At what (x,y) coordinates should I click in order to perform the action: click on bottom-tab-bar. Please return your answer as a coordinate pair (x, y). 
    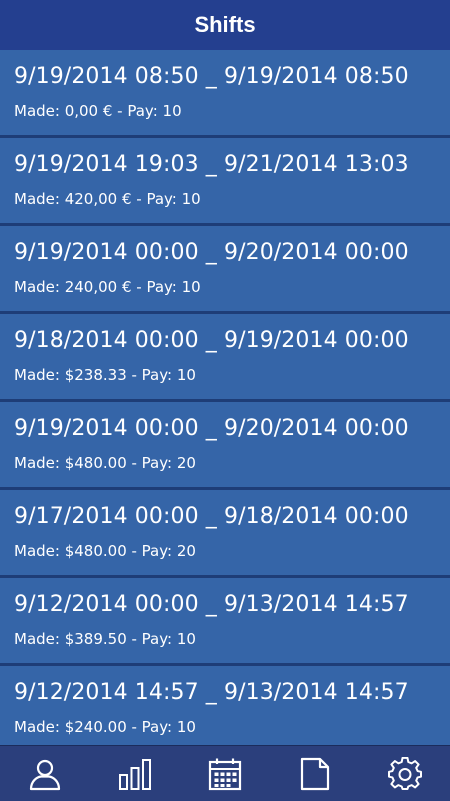
    Looking at the image, I should click on (225, 773).